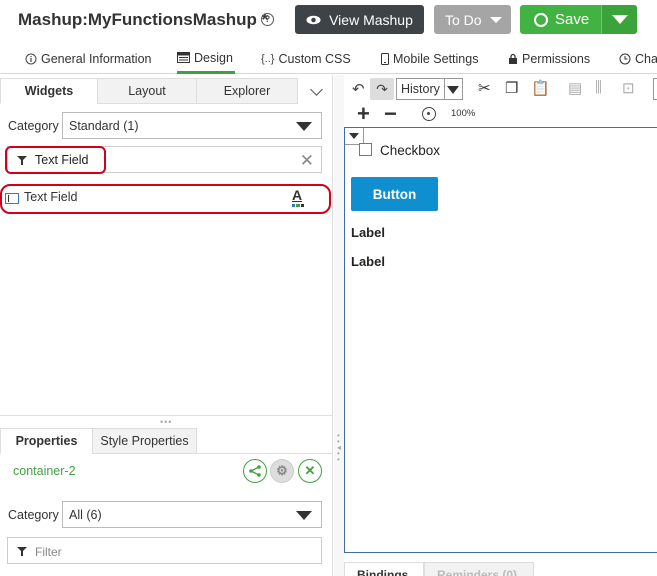 The width and height of the screenshot is (657, 576). I want to click on view-mashup-button: View Mashup, so click(359, 19).